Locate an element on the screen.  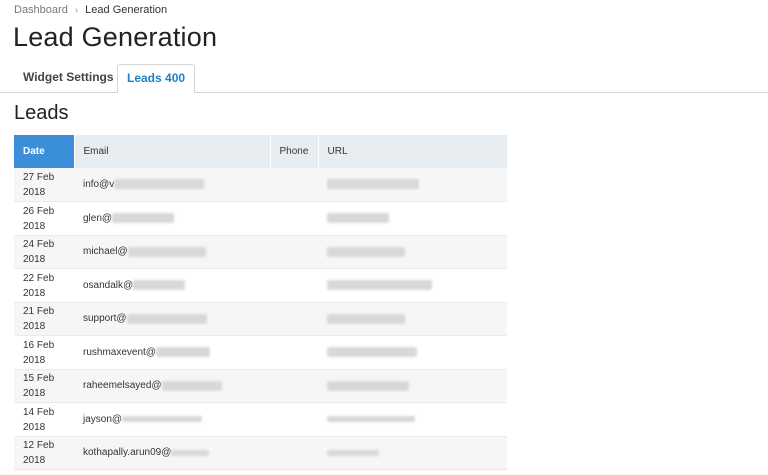
lead-date: 12 Feb 2018 is located at coordinates (44, 453).